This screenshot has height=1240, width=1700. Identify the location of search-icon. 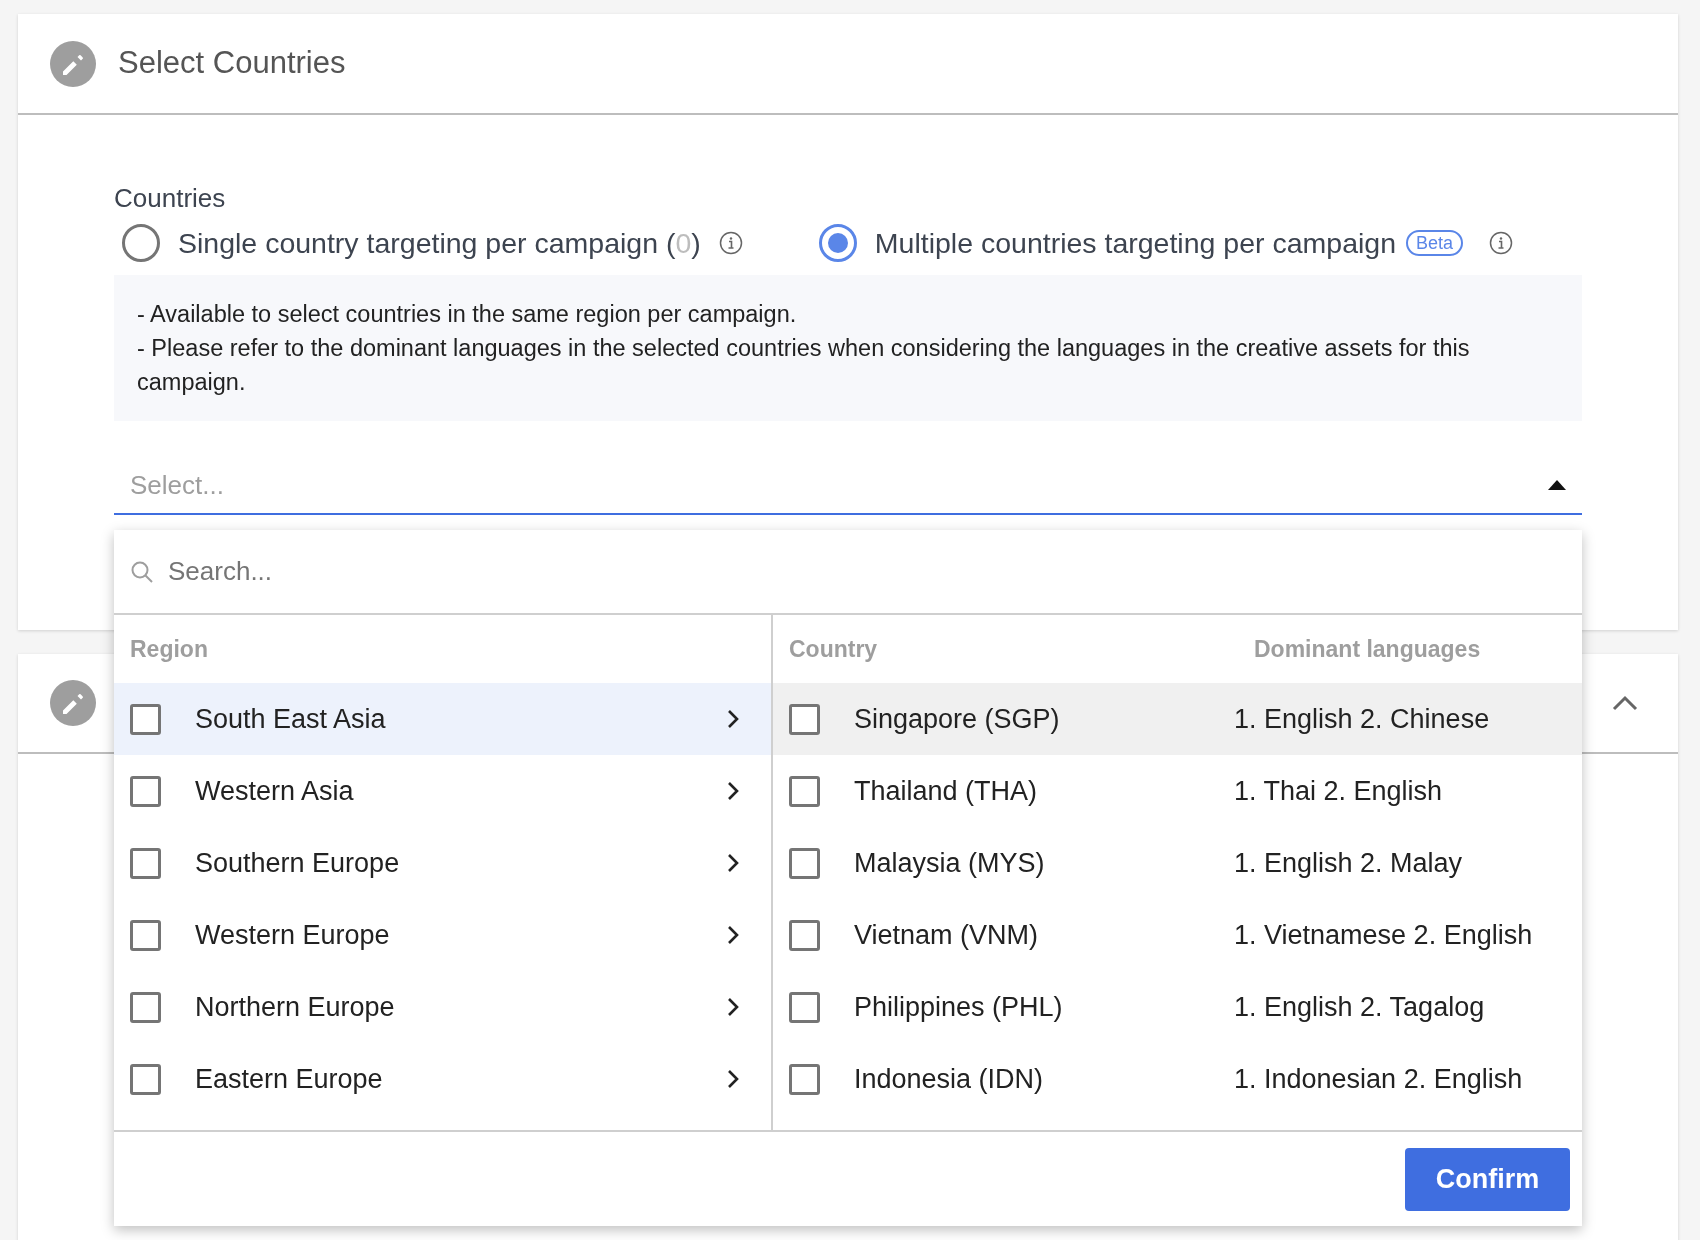
(142, 571).